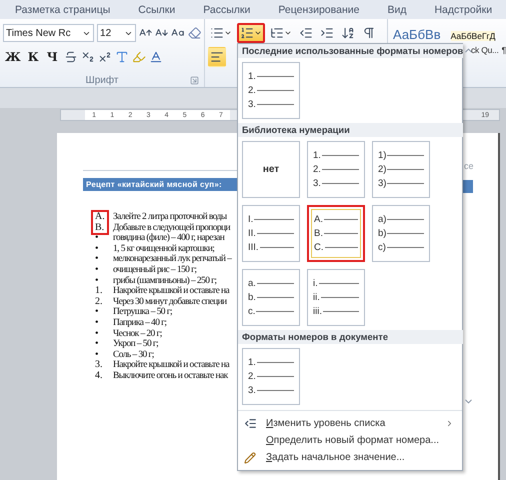  What do you see at coordinates (318, 219) in the screenshot?
I see `number-marker: A.` at bounding box center [318, 219].